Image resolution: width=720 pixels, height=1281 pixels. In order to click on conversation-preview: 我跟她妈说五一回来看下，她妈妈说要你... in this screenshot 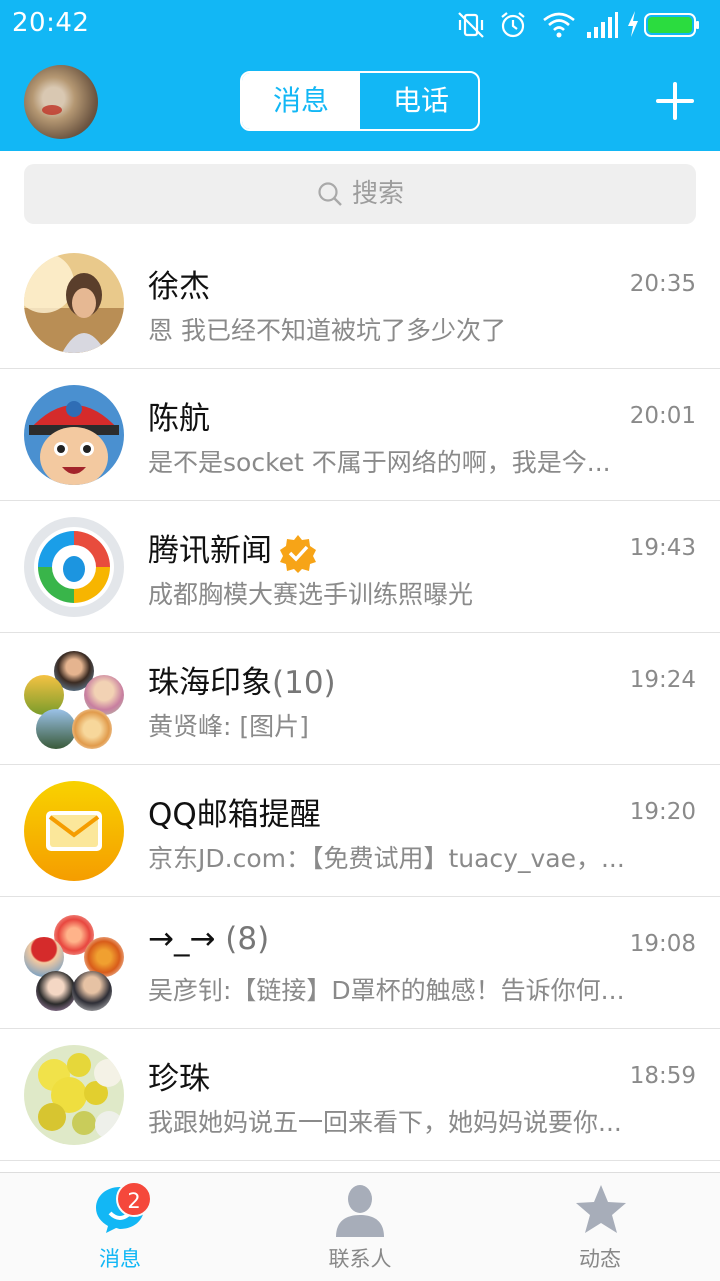, I will do `click(385, 1122)`.